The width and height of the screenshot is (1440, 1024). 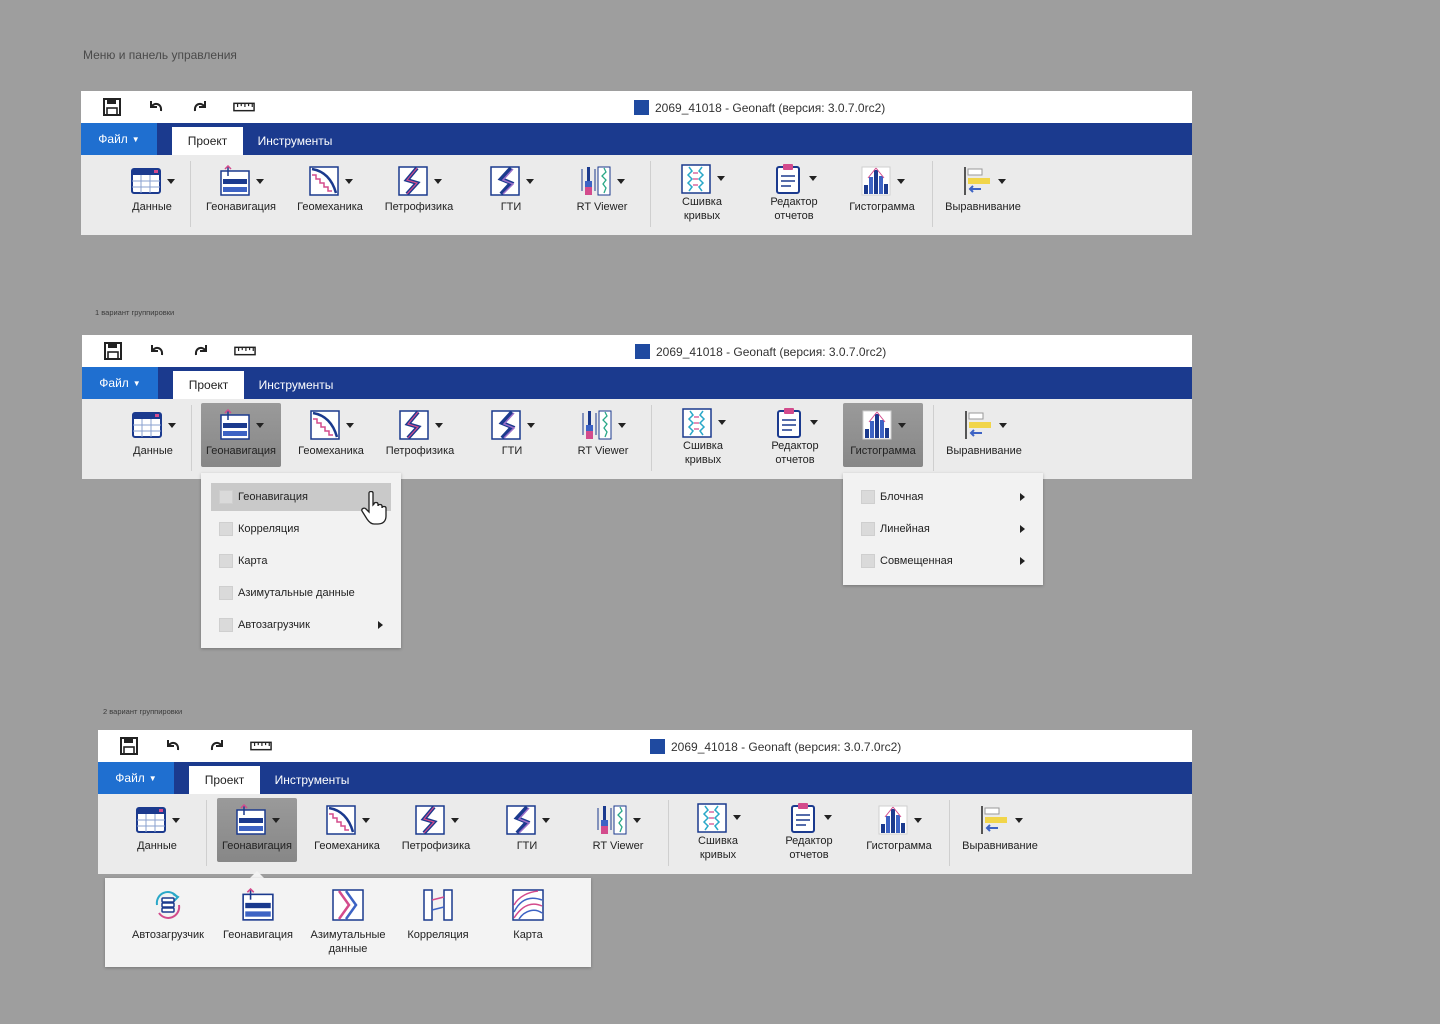 I want to click on submenu-arrow-icon, so click(x=1022, y=561).